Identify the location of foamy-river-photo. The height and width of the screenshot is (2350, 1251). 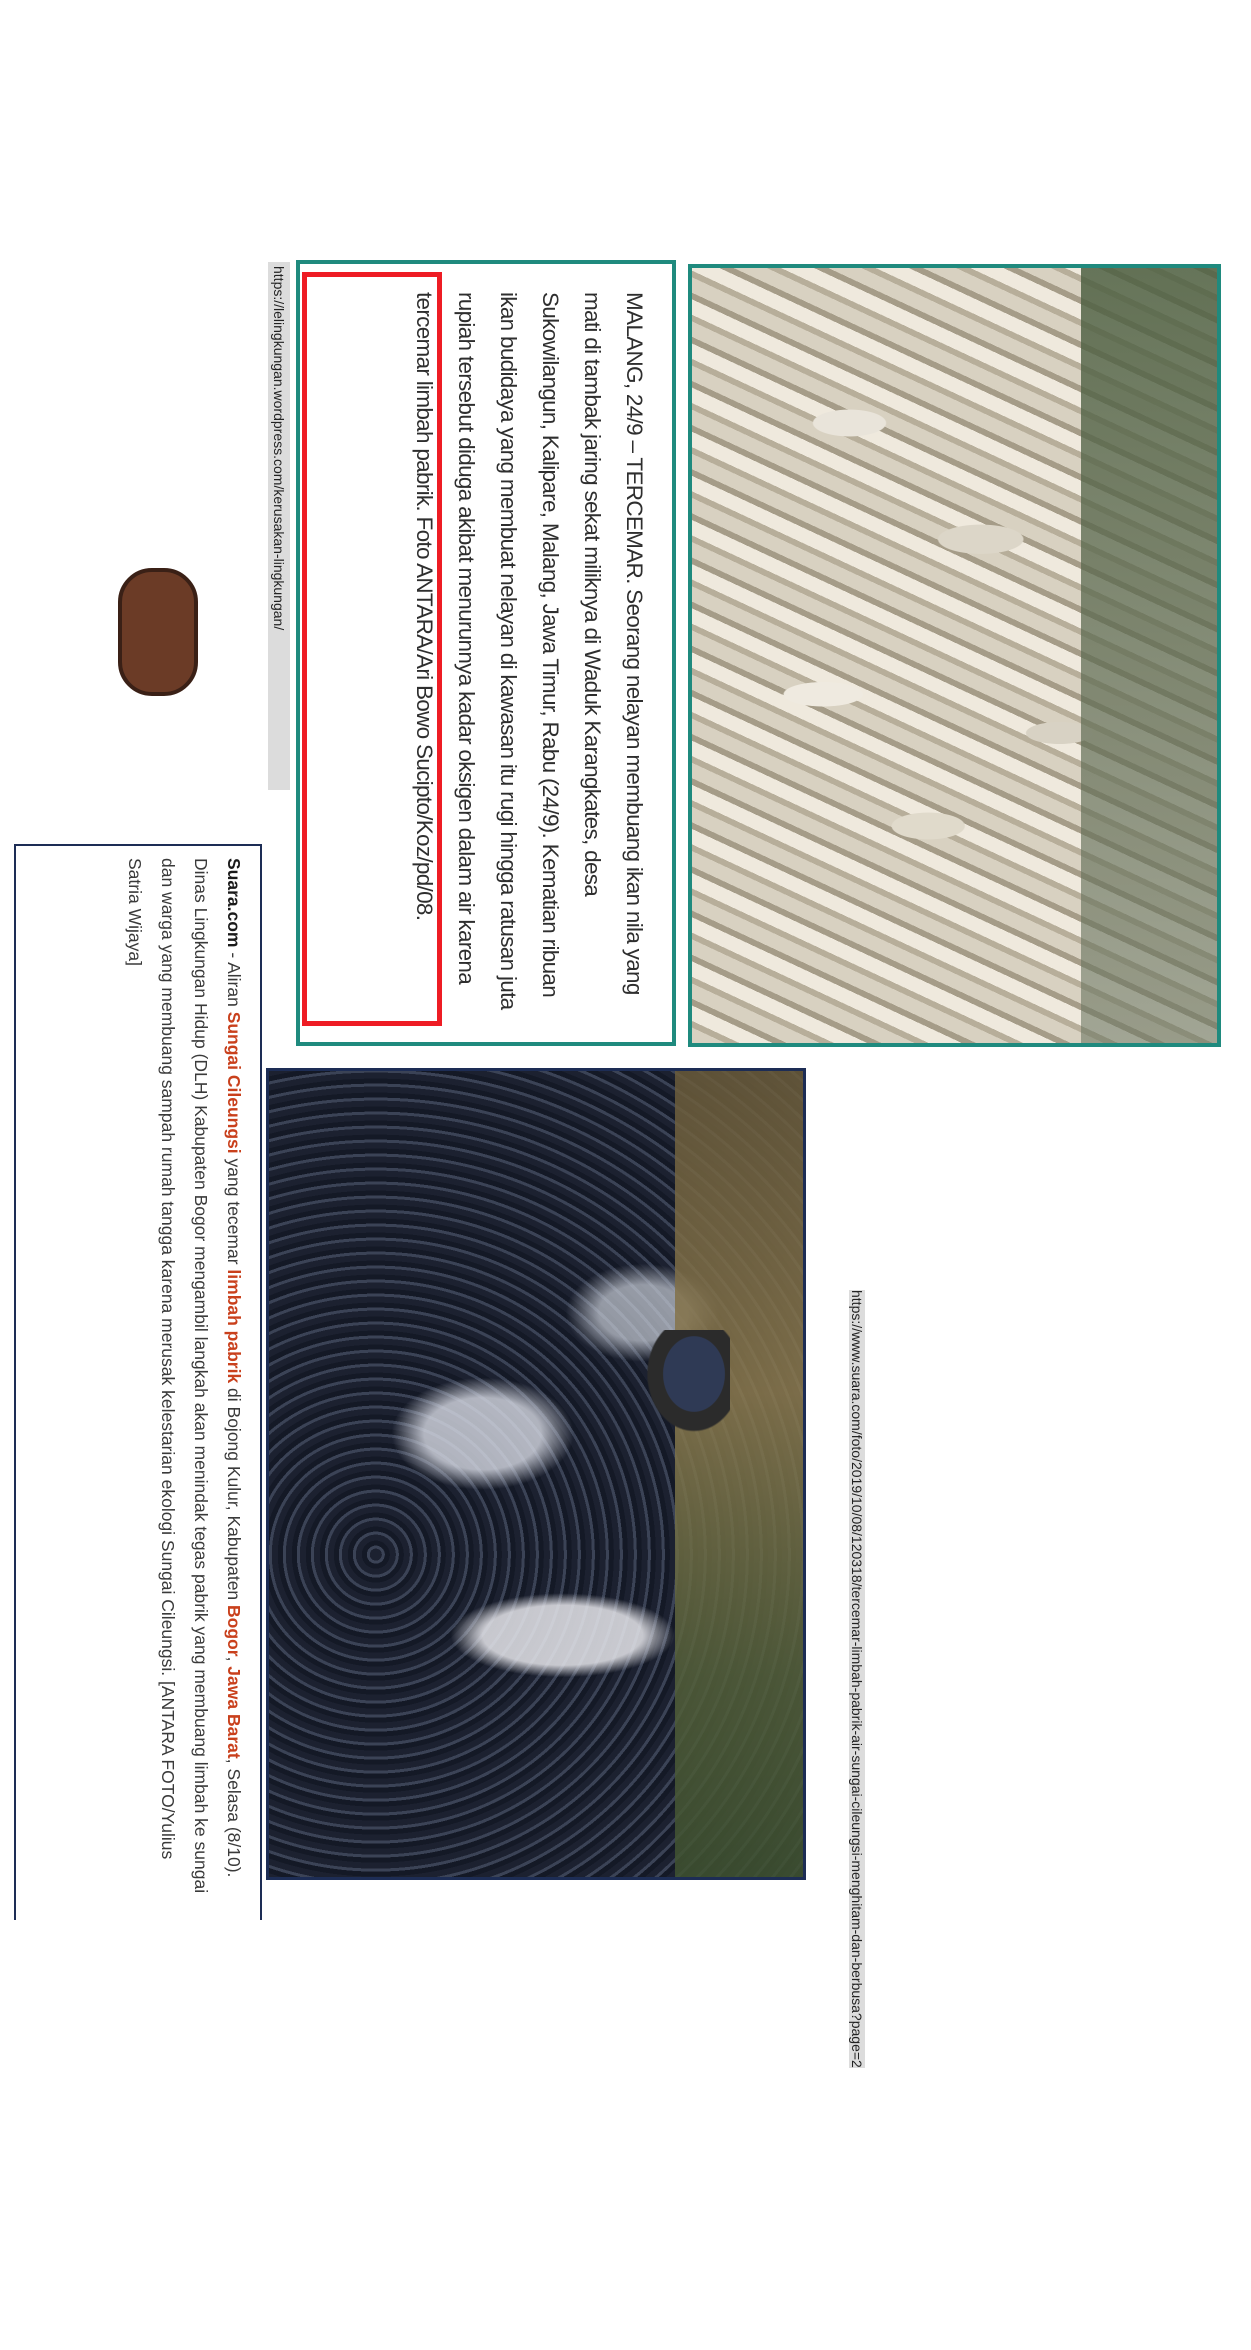
(536, 1474).